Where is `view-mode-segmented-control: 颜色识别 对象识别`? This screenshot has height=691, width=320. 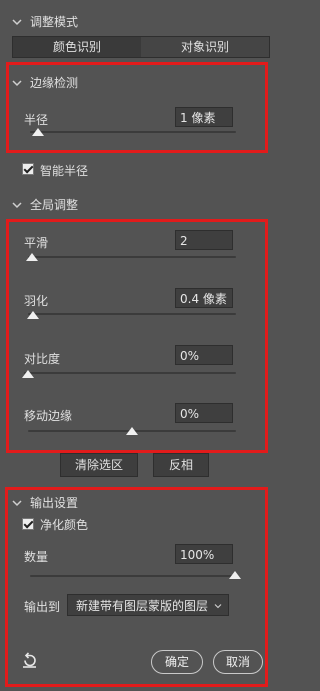
view-mode-segmented-control: 颜色识别 对象识别 is located at coordinates (141, 47).